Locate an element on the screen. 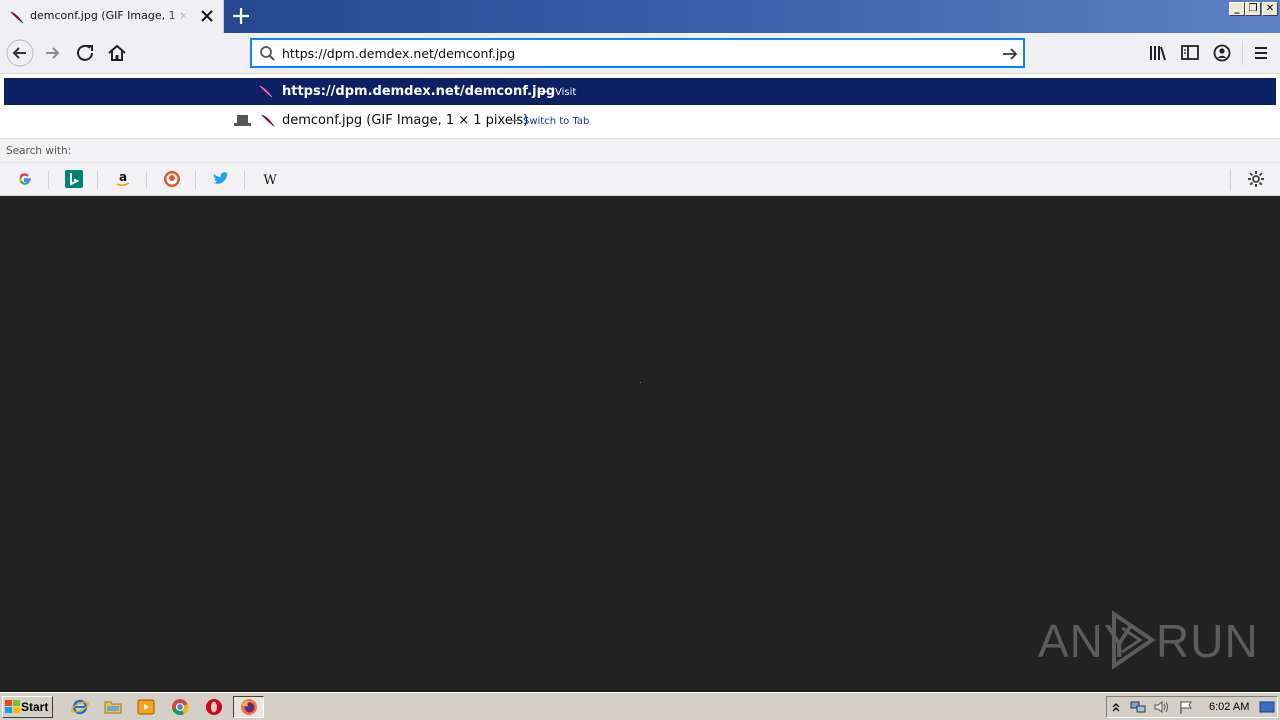  forward-button-icon is located at coordinates (53, 53).